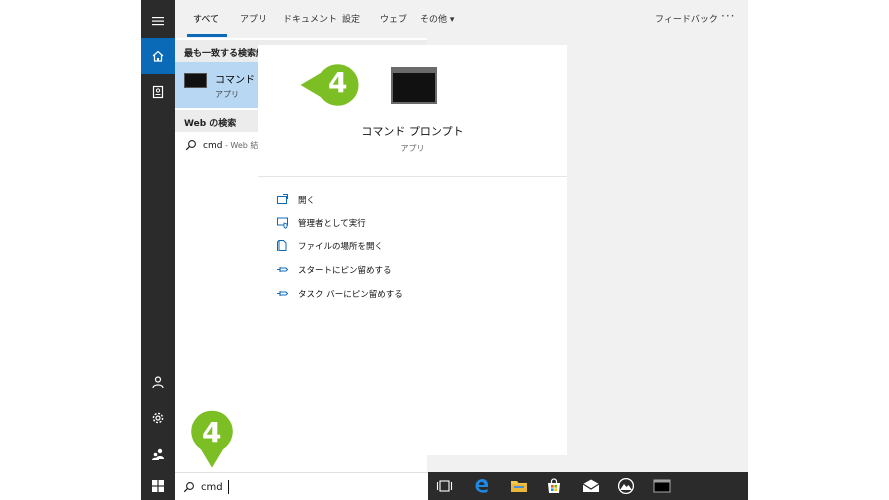  I want to click on home-button, so click(158, 56).